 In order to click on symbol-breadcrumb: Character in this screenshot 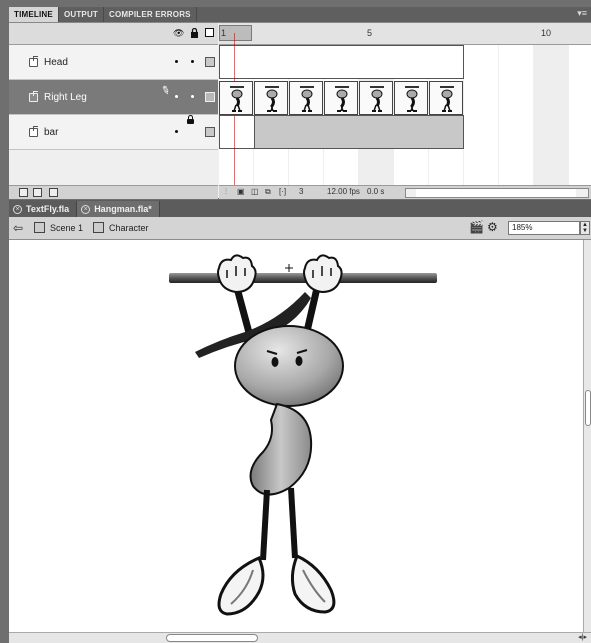, I will do `click(129, 228)`.